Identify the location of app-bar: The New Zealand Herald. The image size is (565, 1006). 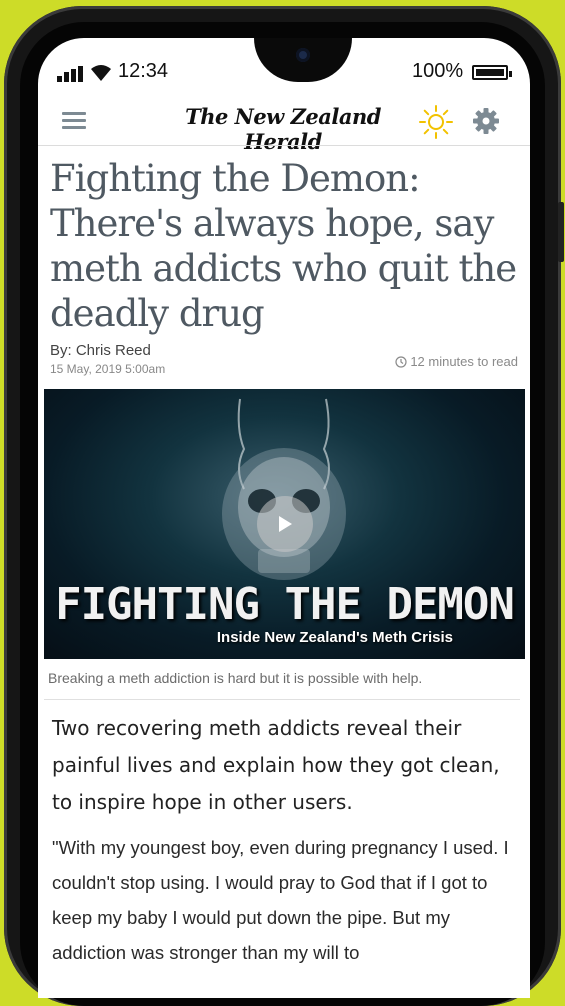
(284, 127).